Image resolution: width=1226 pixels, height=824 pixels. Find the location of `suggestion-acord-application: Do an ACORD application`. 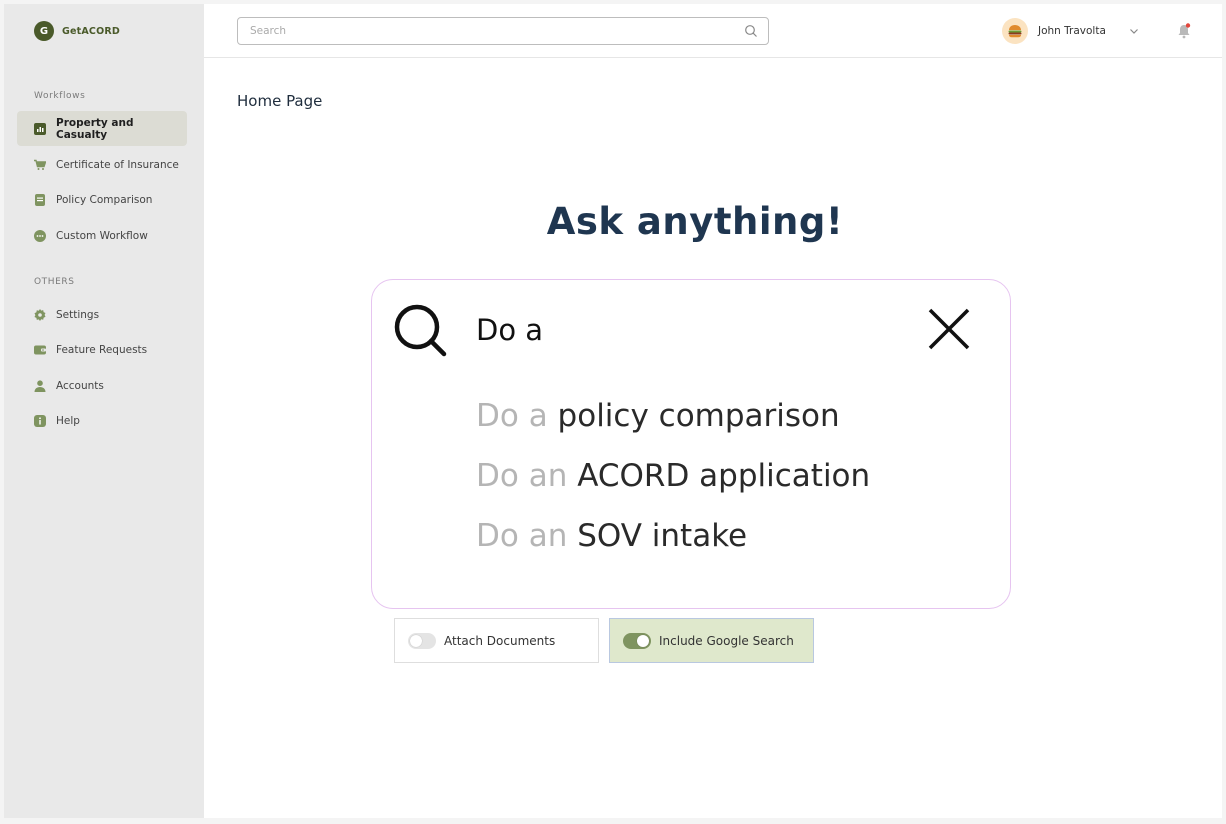

suggestion-acord-application: Do an ACORD application is located at coordinates (673, 476).